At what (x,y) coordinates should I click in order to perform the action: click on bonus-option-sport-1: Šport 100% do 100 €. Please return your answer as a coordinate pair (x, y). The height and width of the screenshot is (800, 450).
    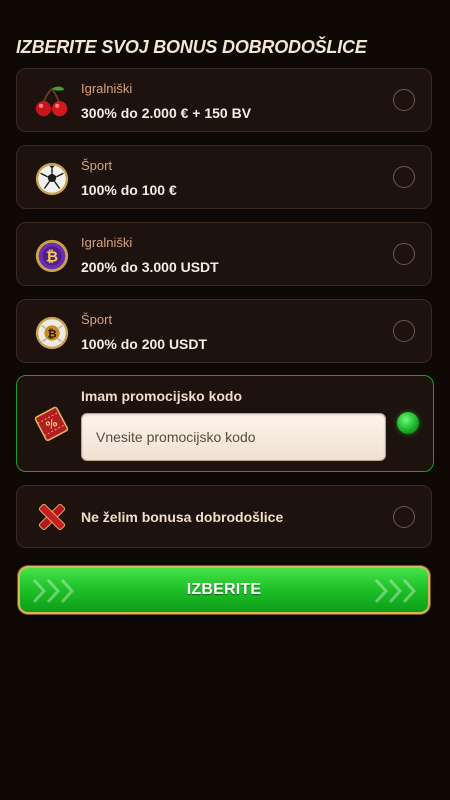
    Looking at the image, I should click on (224, 177).